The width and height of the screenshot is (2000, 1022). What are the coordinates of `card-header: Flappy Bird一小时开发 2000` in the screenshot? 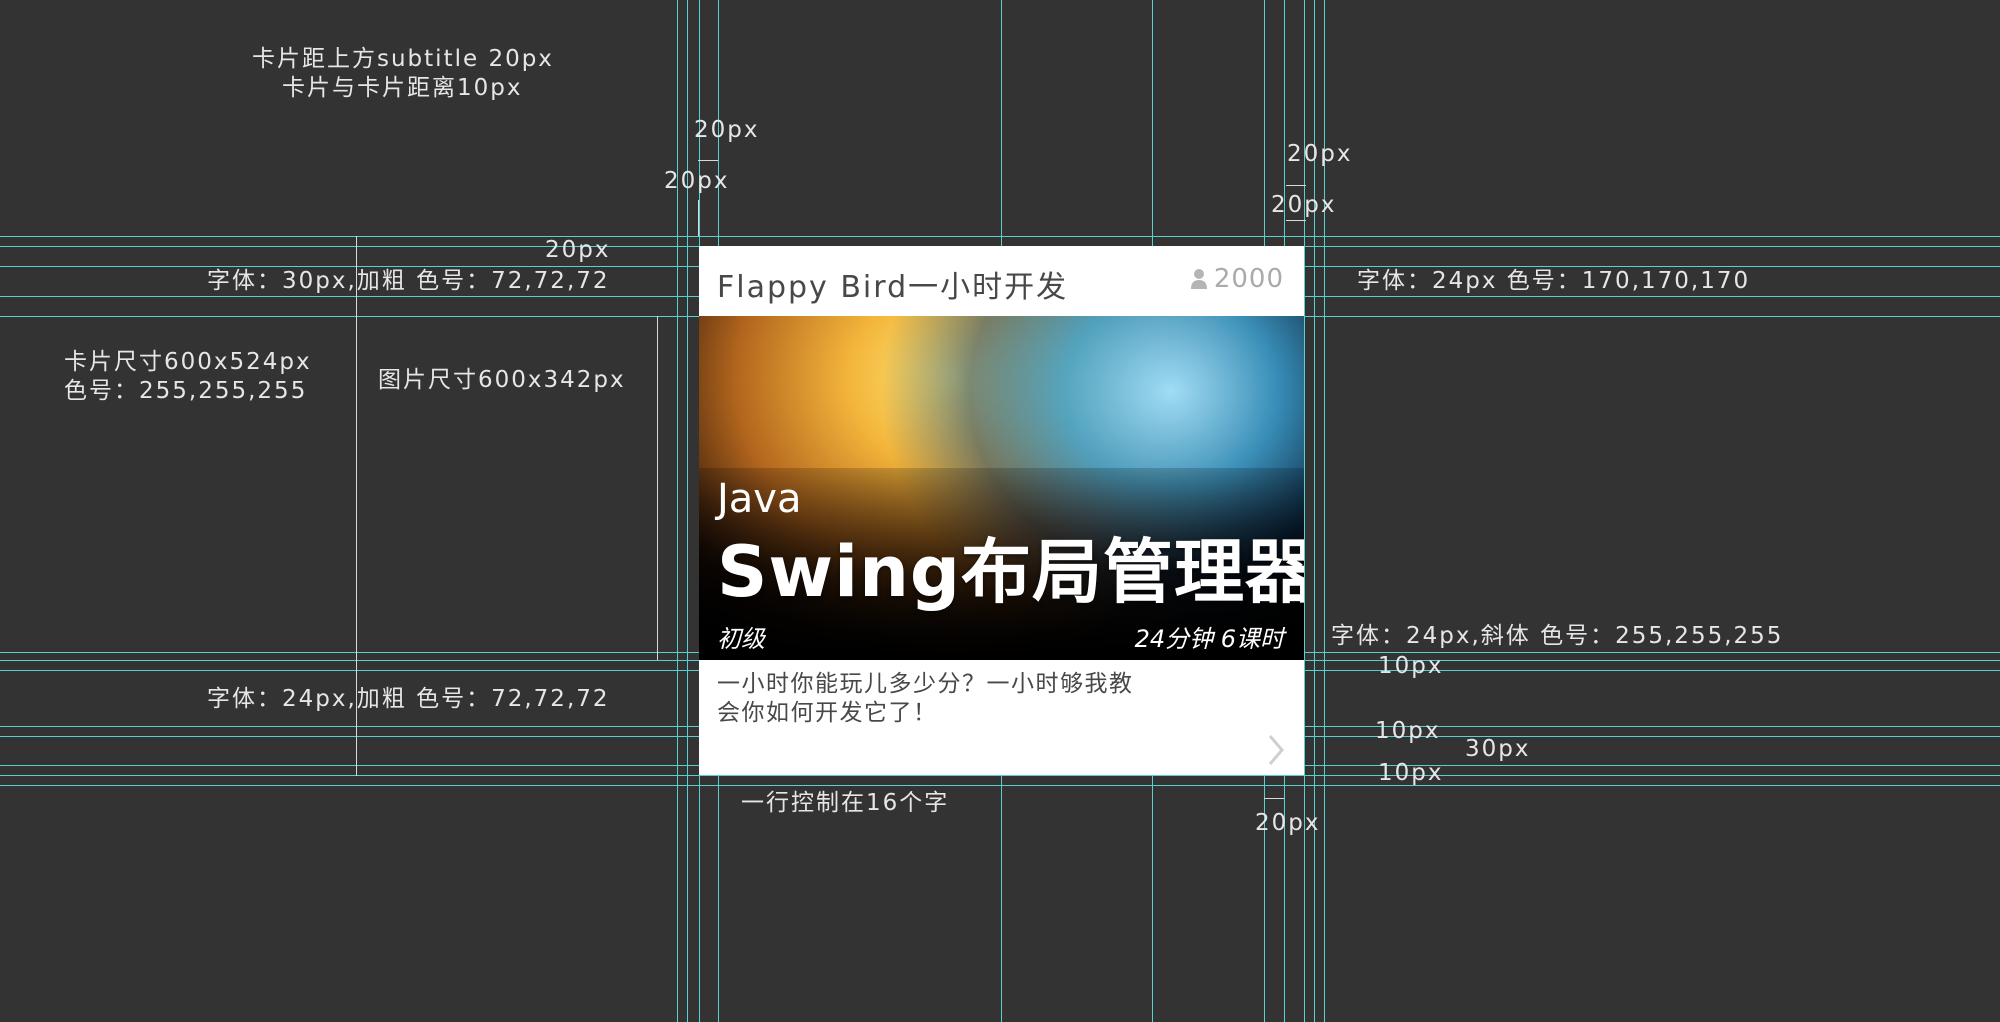 It's located at (1001, 281).